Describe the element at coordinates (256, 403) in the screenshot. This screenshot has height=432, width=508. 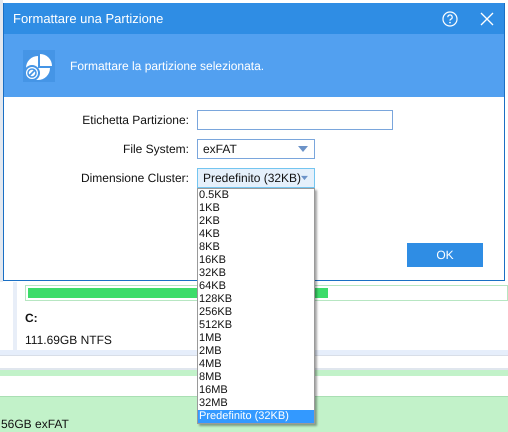
I see `dropdown-option: 32MB` at that location.